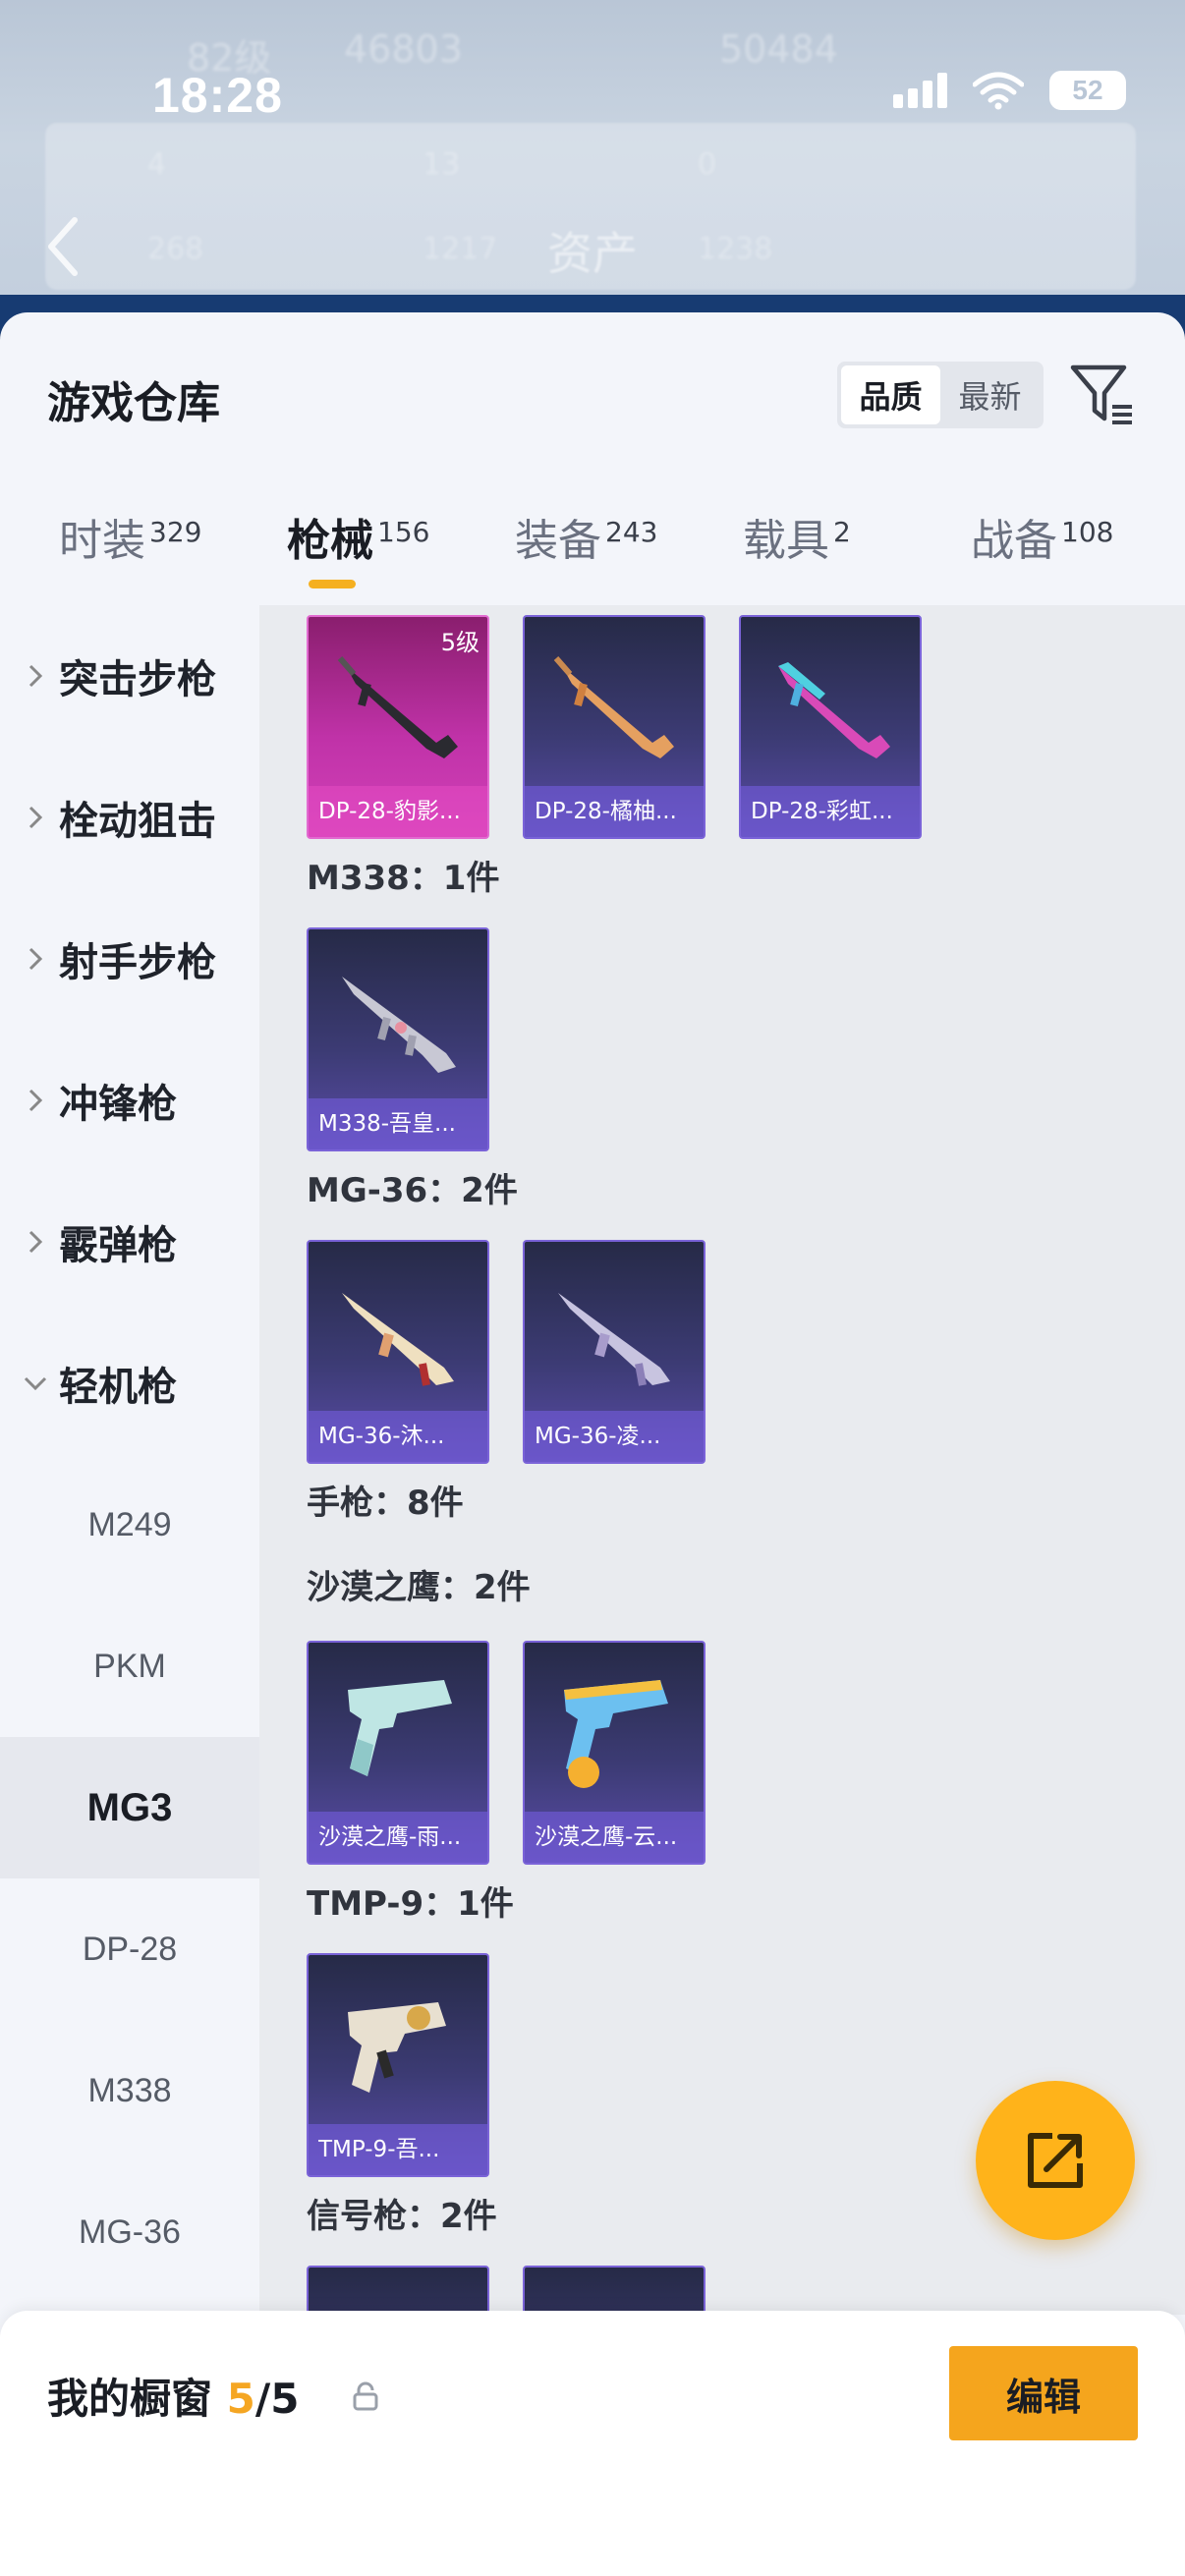 This screenshot has height=2576, width=1185. I want to click on tab-vehicles: 载具 2, so click(797, 554).